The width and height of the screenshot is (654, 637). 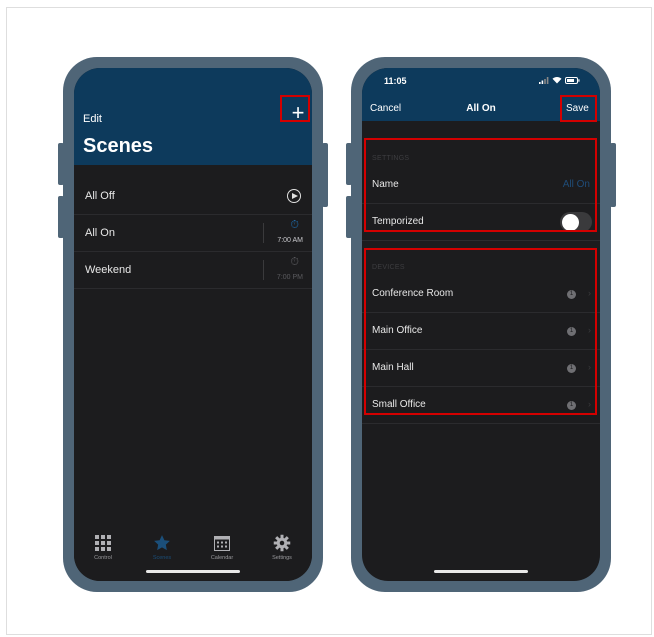 What do you see at coordinates (100, 233) in the screenshot?
I see `scene-name: All On` at bounding box center [100, 233].